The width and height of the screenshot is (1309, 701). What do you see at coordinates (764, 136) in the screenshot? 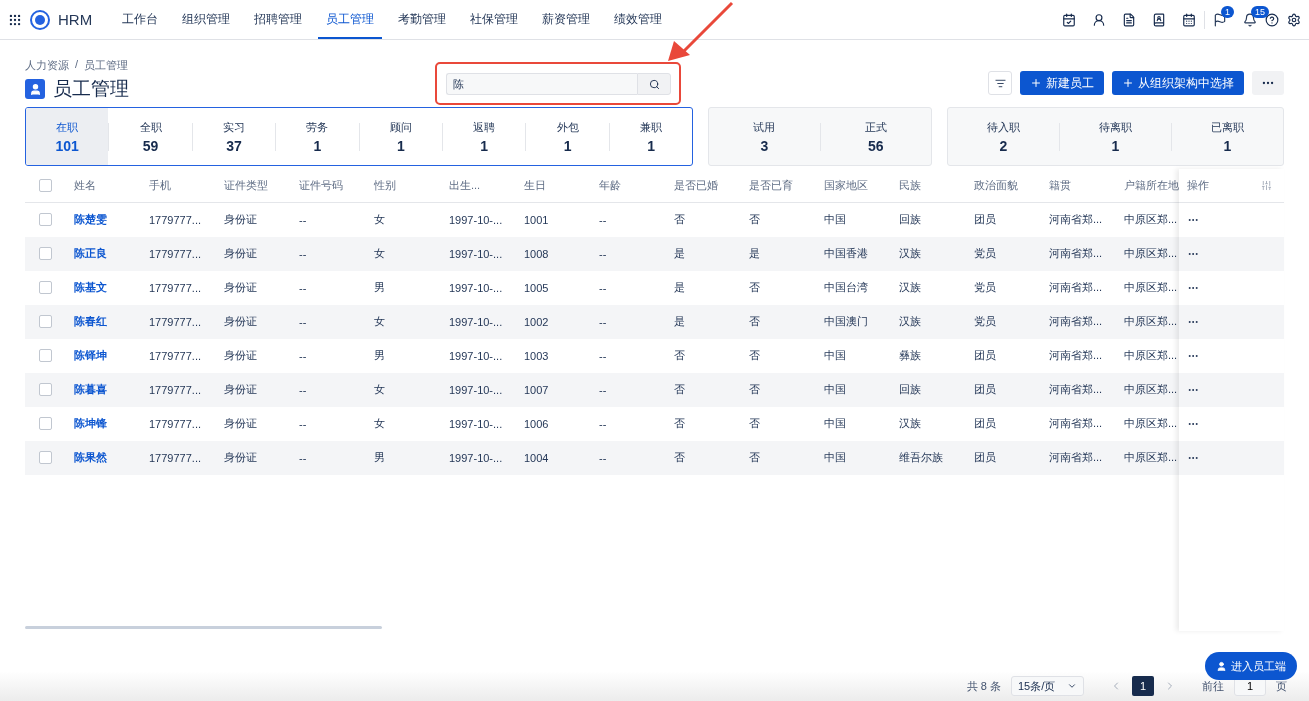
I see `status-tab: 试用 3` at bounding box center [764, 136].